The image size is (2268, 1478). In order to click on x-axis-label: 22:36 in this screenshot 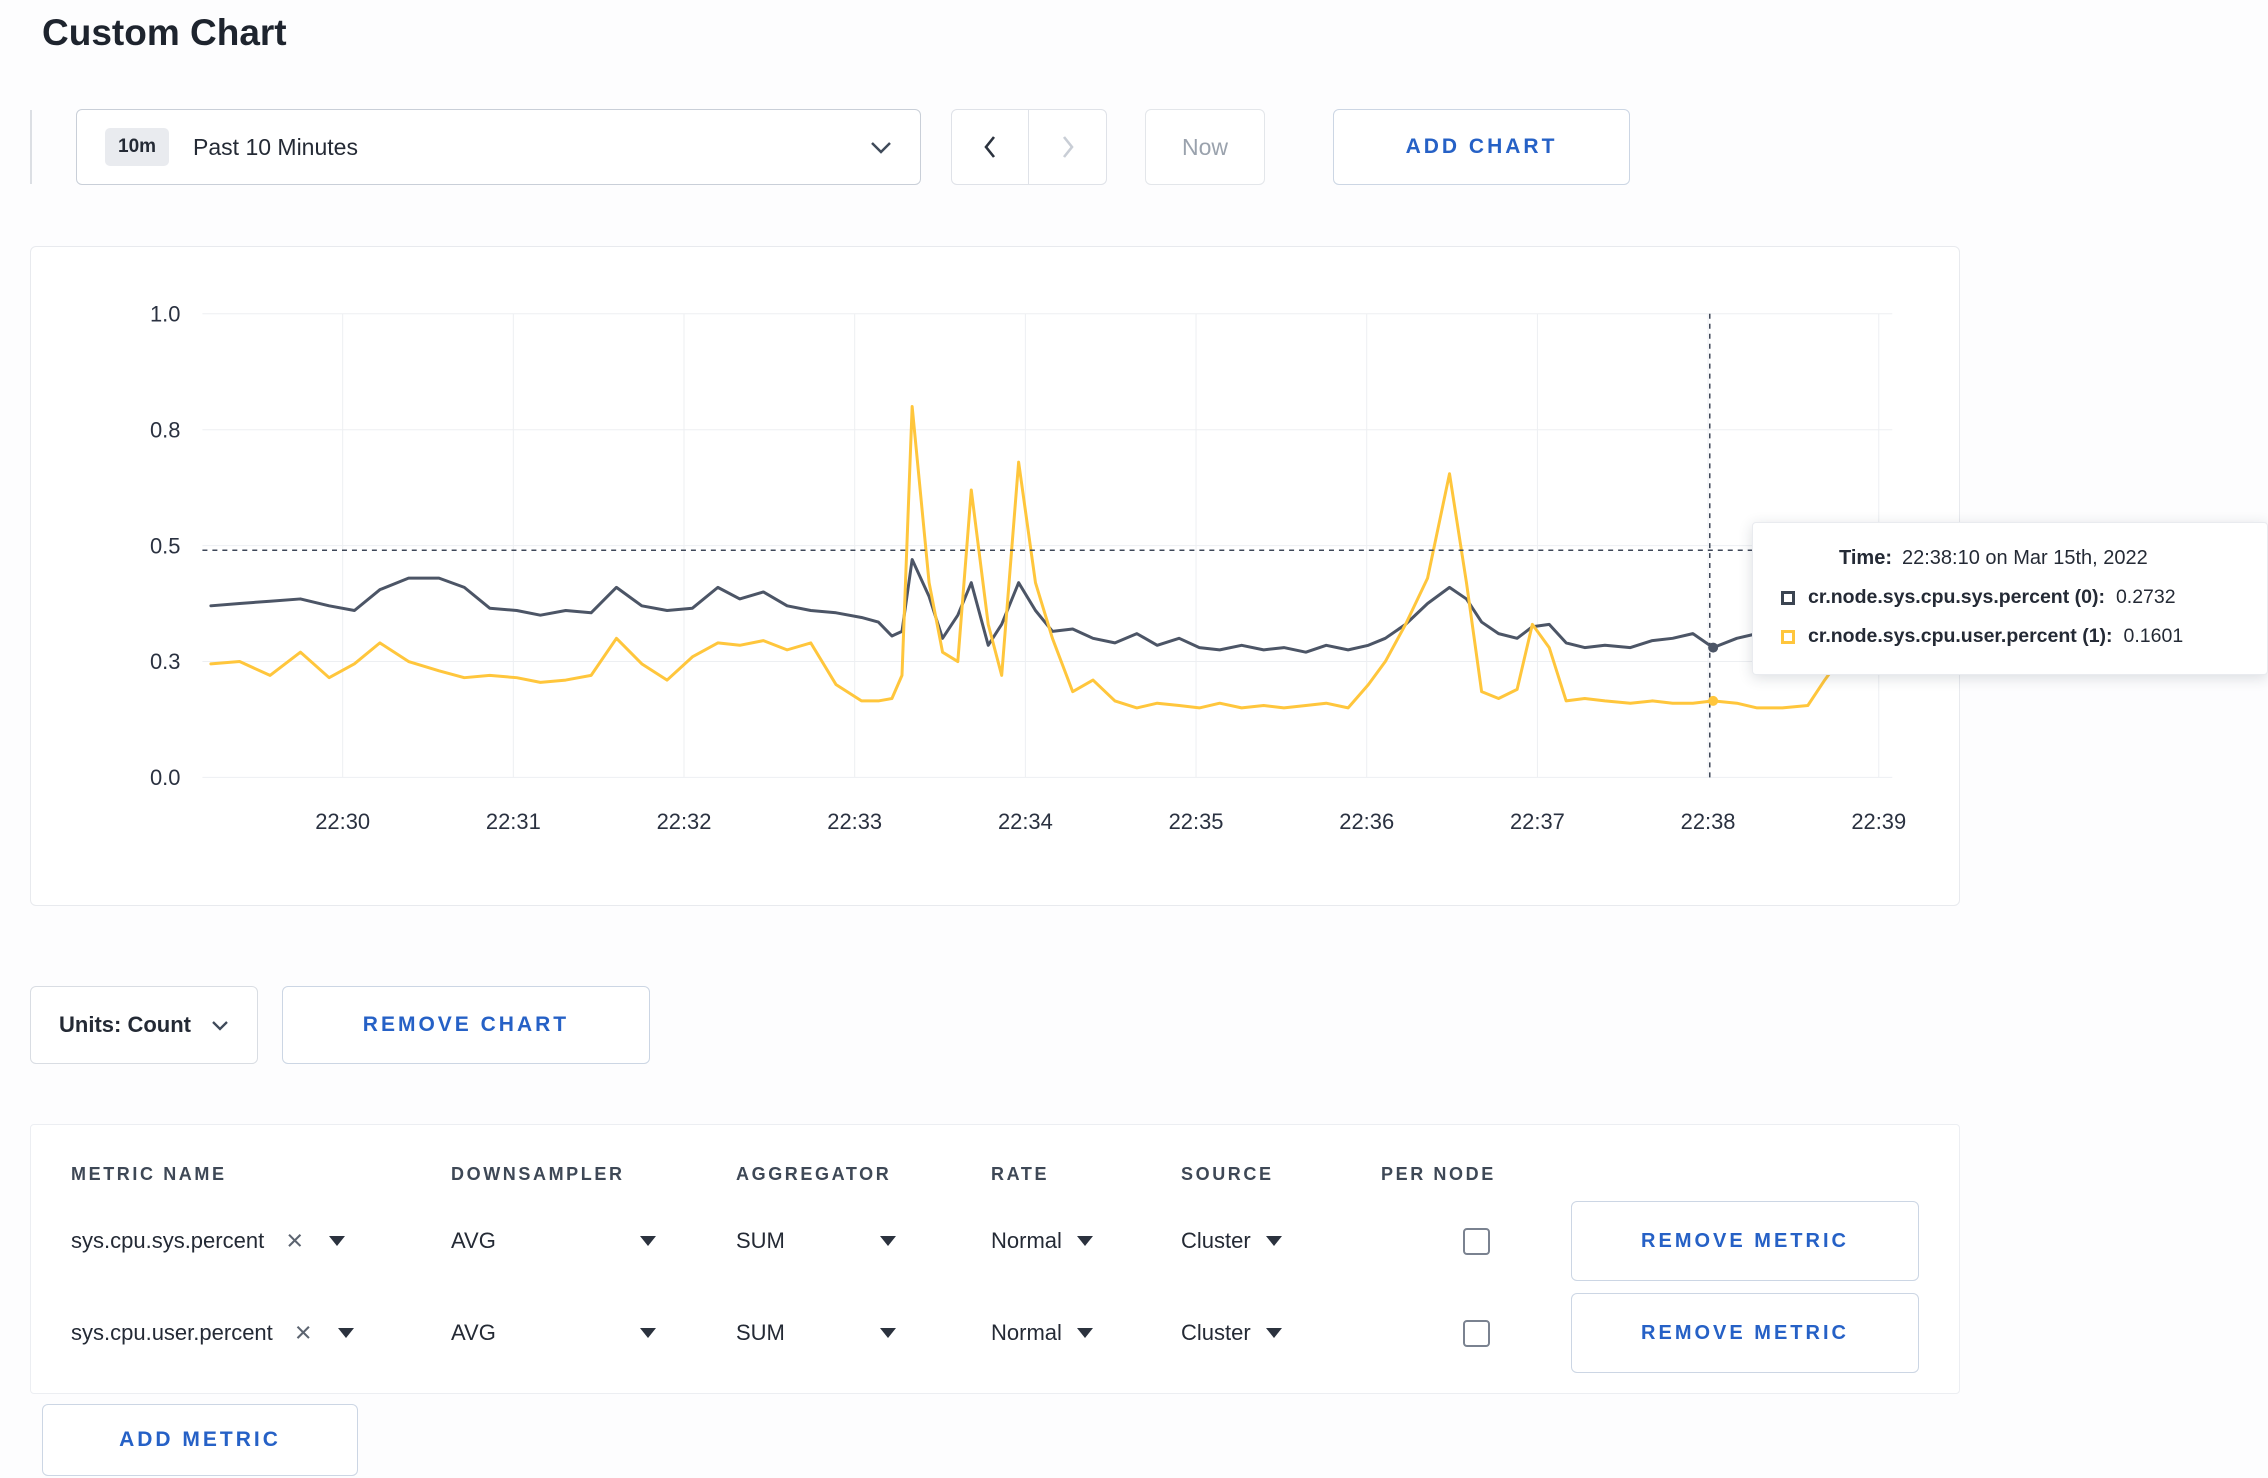, I will do `click(1366, 821)`.